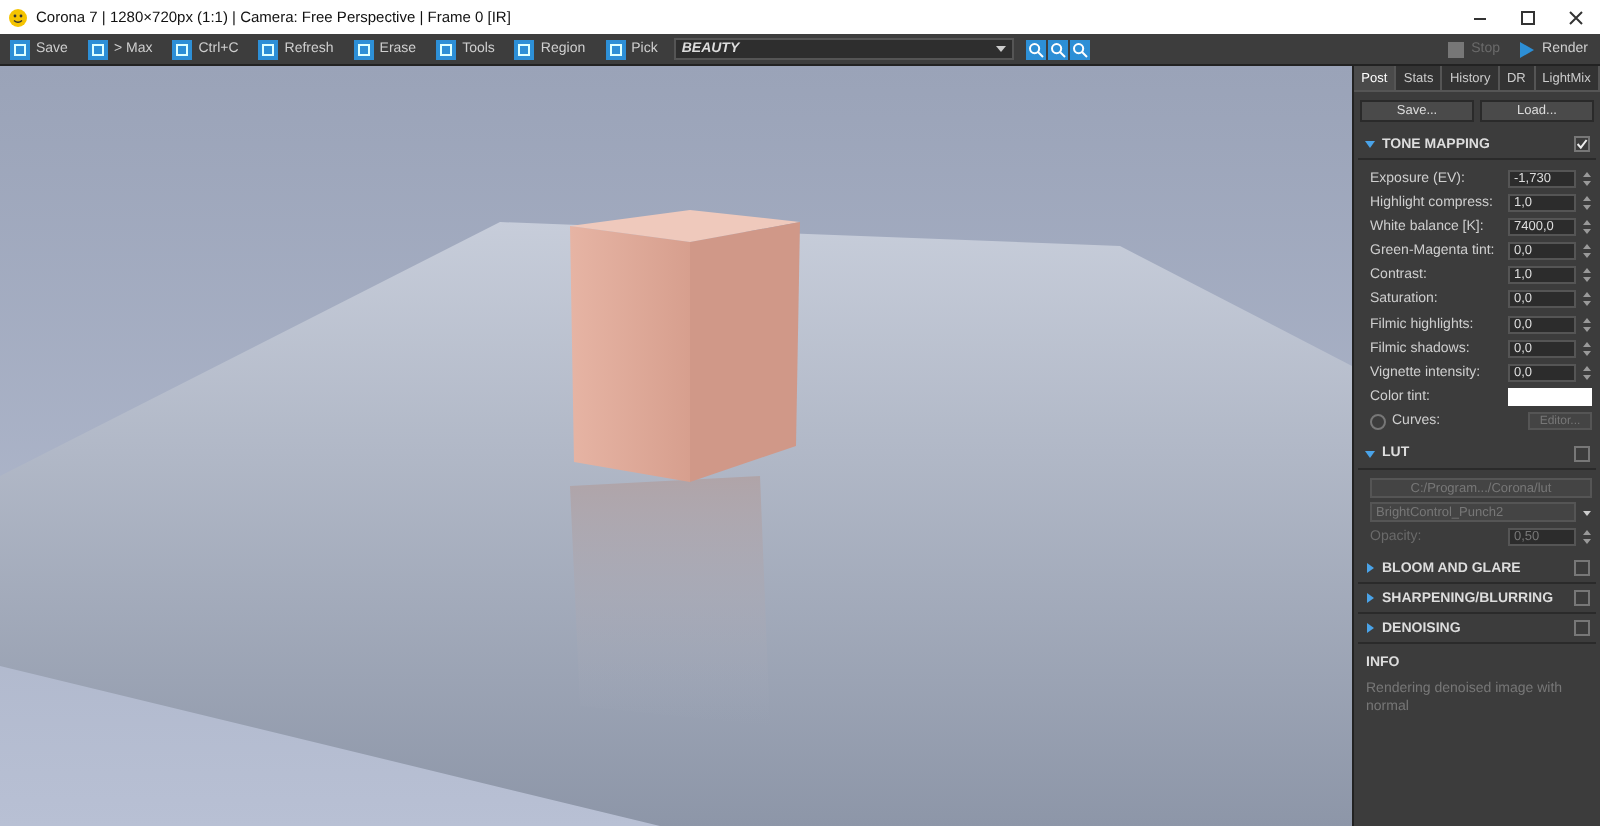 This screenshot has height=826, width=1600. What do you see at coordinates (18, 17) in the screenshot?
I see `smiley-icon` at bounding box center [18, 17].